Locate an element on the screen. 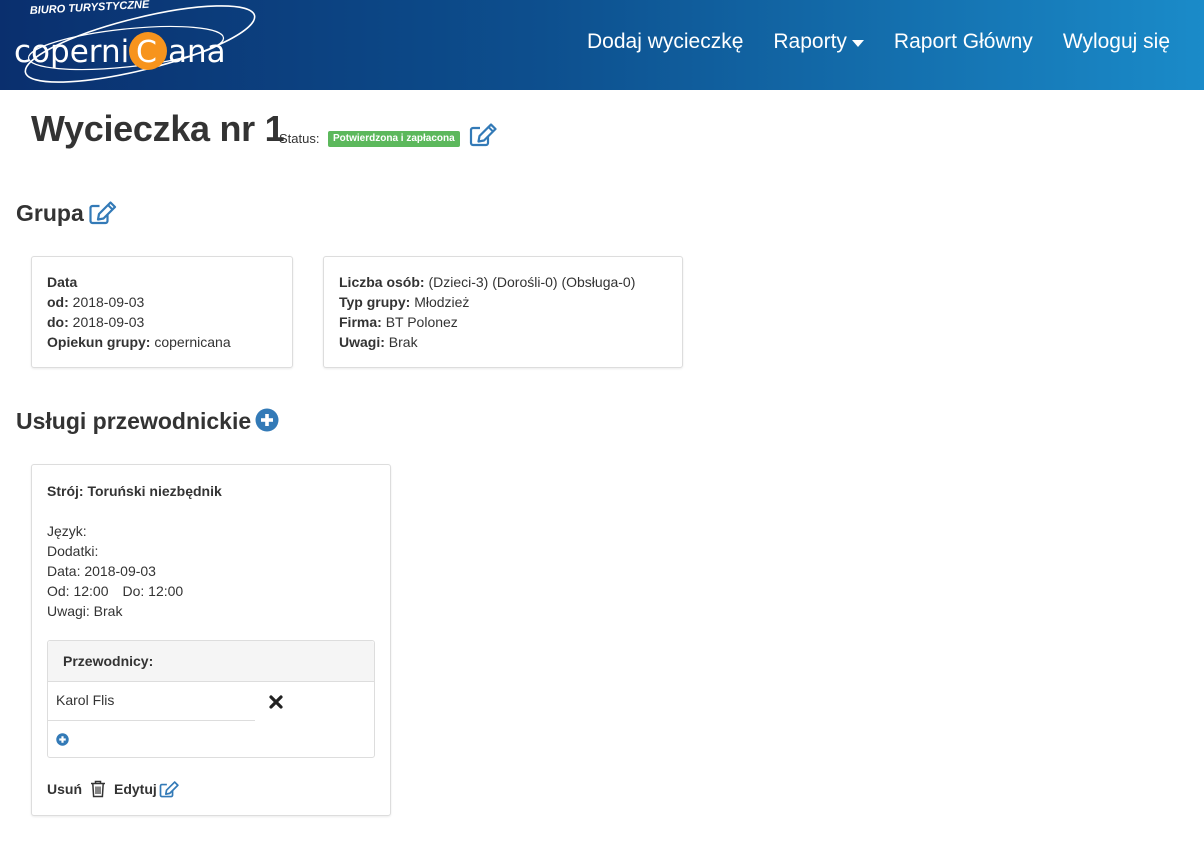  page-title: Wycieczka nr 1 is located at coordinates (158, 128).